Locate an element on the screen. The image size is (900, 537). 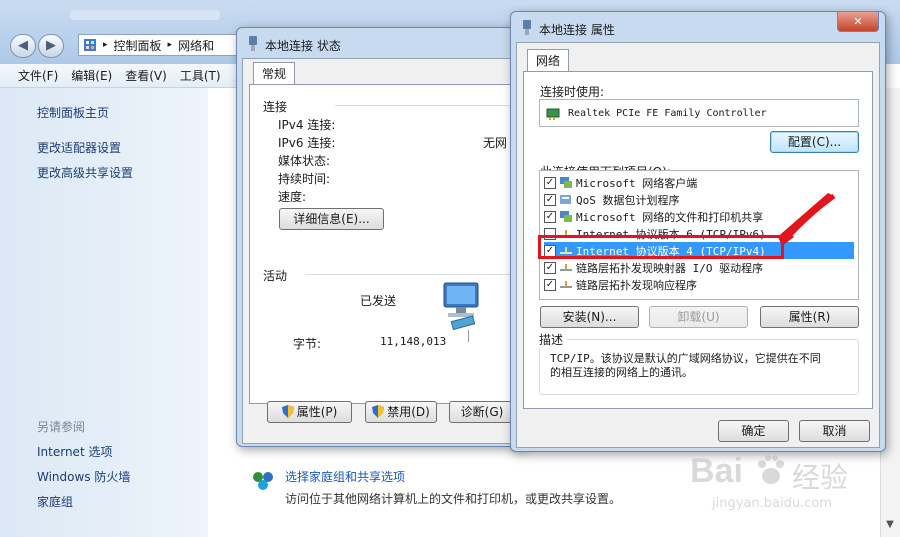
dialog-title: 本地连接 属性 is located at coordinates (577, 30).